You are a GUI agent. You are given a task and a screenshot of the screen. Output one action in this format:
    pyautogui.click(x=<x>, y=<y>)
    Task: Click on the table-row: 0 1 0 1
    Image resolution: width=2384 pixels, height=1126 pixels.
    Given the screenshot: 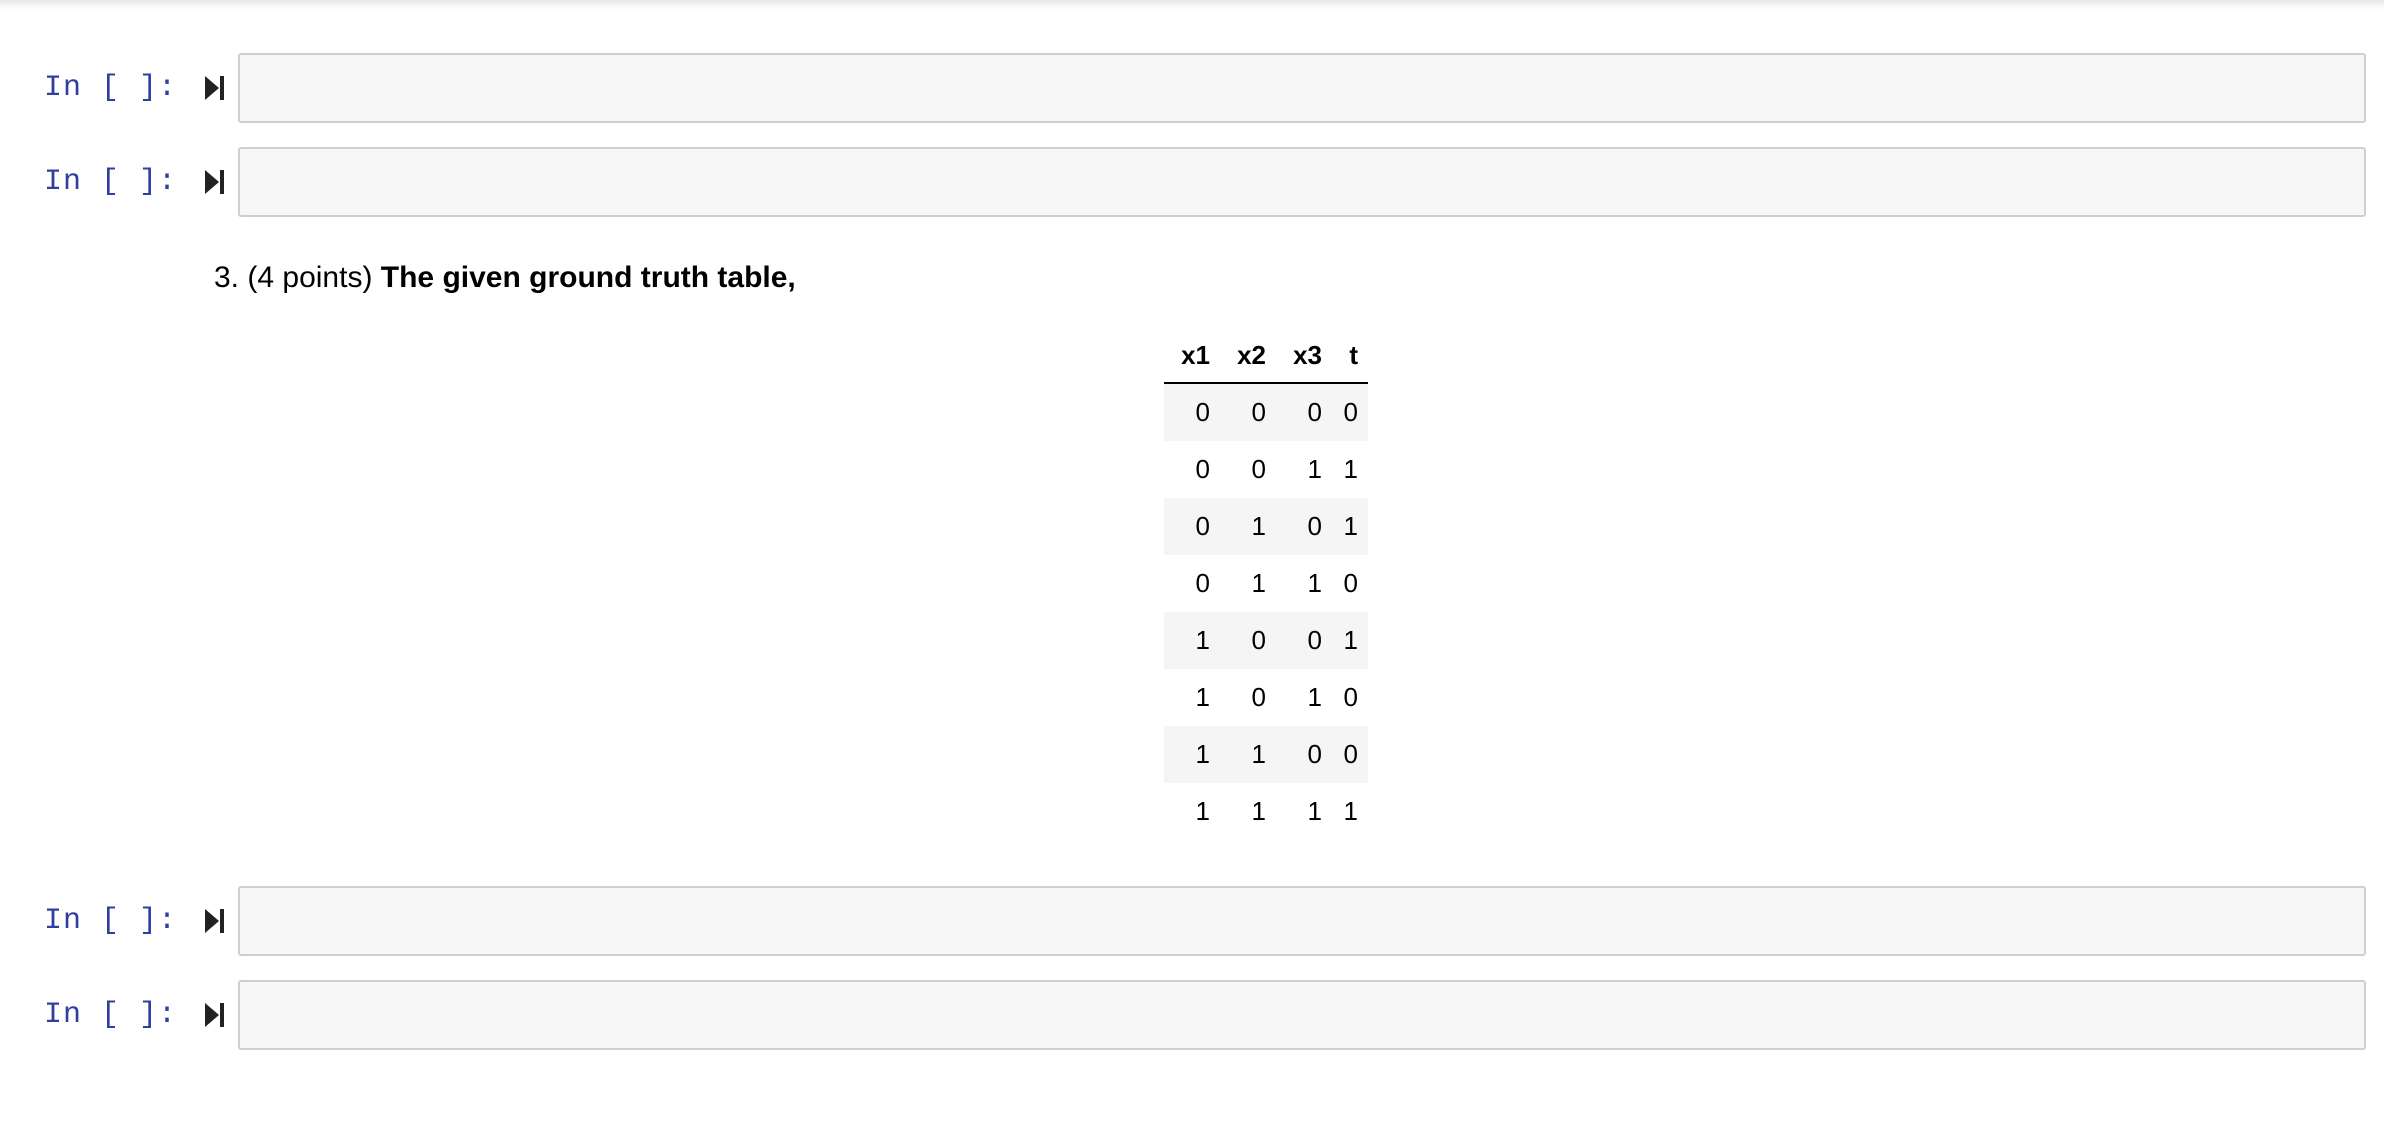 What is the action you would take?
    pyautogui.click(x=1266, y=526)
    